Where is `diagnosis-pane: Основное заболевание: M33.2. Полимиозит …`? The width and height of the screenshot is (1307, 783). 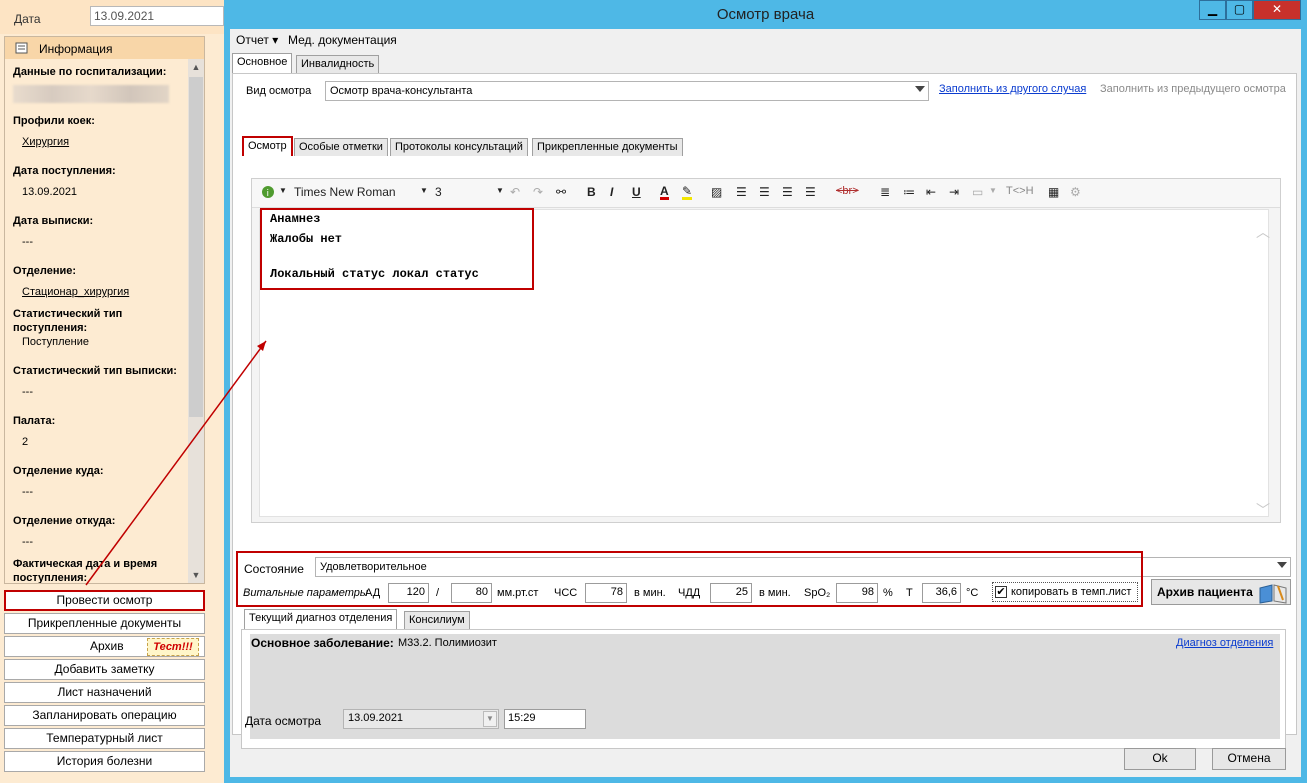 diagnosis-pane: Основное заболевание: M33.2. Полимиозит … is located at coordinates (763, 689).